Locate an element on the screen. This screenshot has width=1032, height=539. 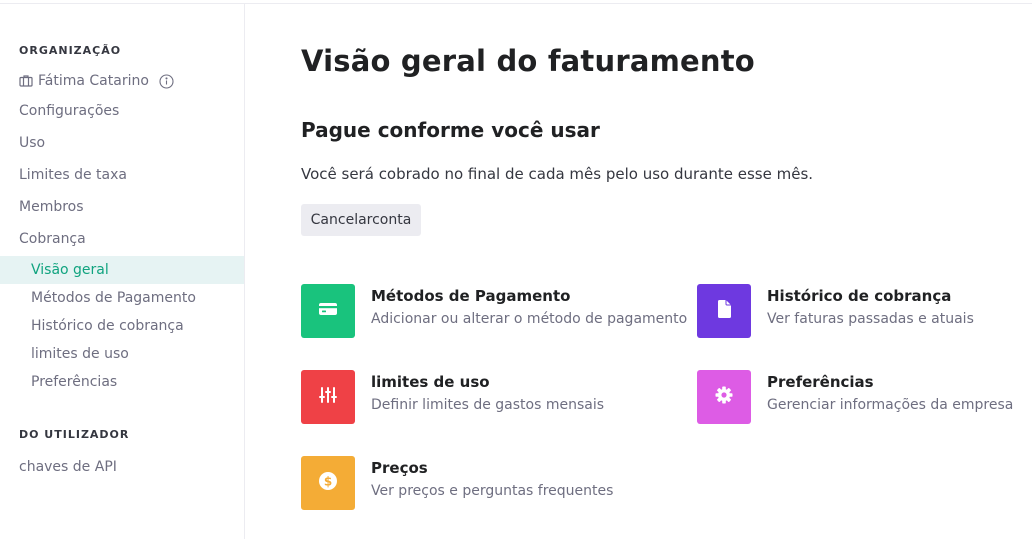
cancel-account-button: Cancelarconta is located at coordinates (361, 220).